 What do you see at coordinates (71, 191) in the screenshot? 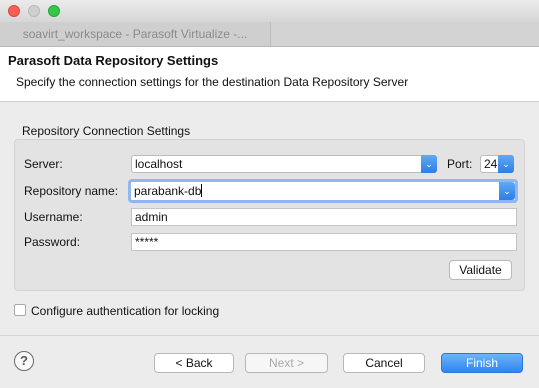
I see `repository-name-label: Repository name:` at bounding box center [71, 191].